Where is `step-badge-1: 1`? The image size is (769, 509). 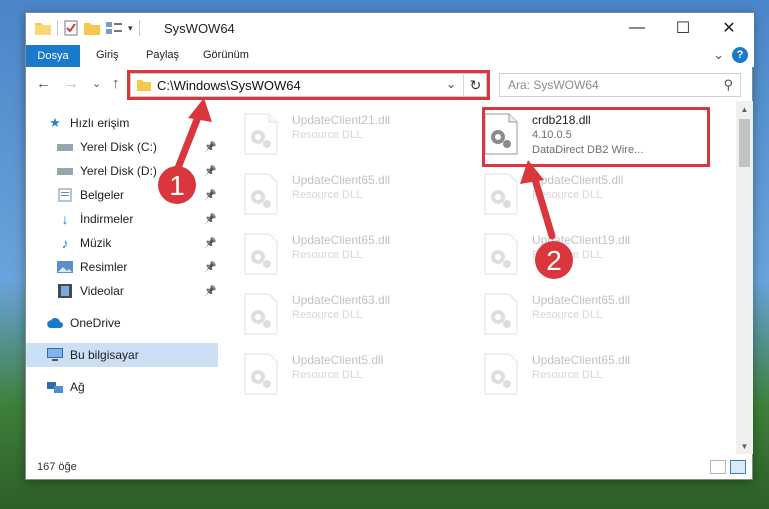
step-badge-1: 1 is located at coordinates (177, 185).